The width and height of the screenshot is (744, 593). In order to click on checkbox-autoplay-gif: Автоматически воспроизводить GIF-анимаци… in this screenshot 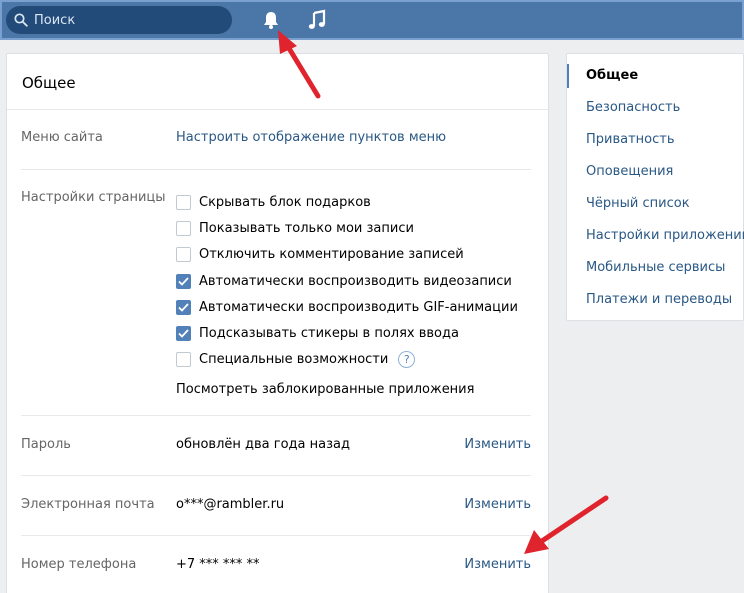, I will do `click(347, 307)`.